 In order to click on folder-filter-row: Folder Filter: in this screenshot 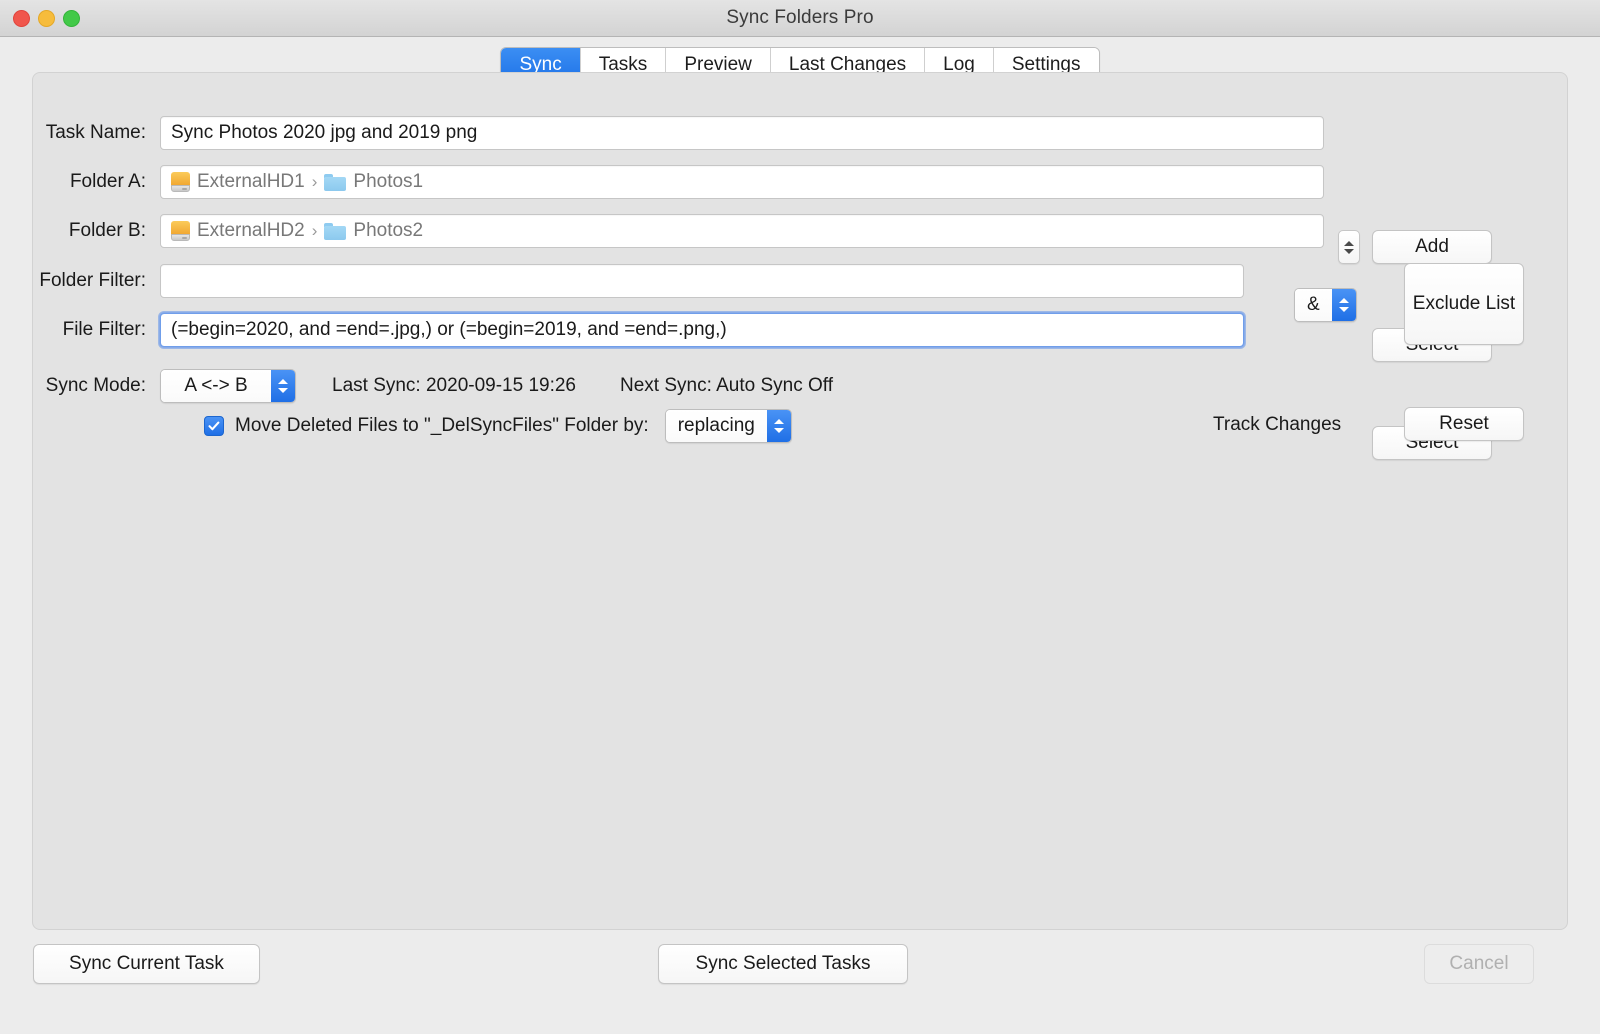, I will do `click(800, 281)`.